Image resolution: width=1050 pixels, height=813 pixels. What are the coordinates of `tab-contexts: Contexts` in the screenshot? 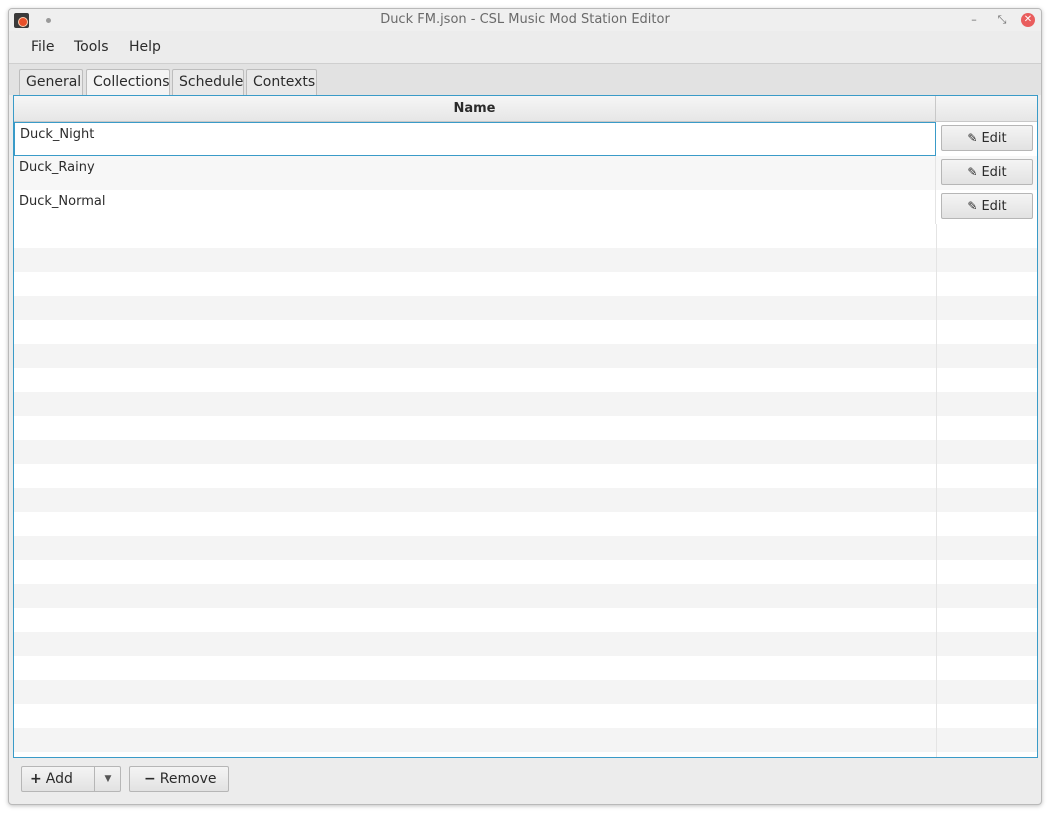 It's located at (281, 82).